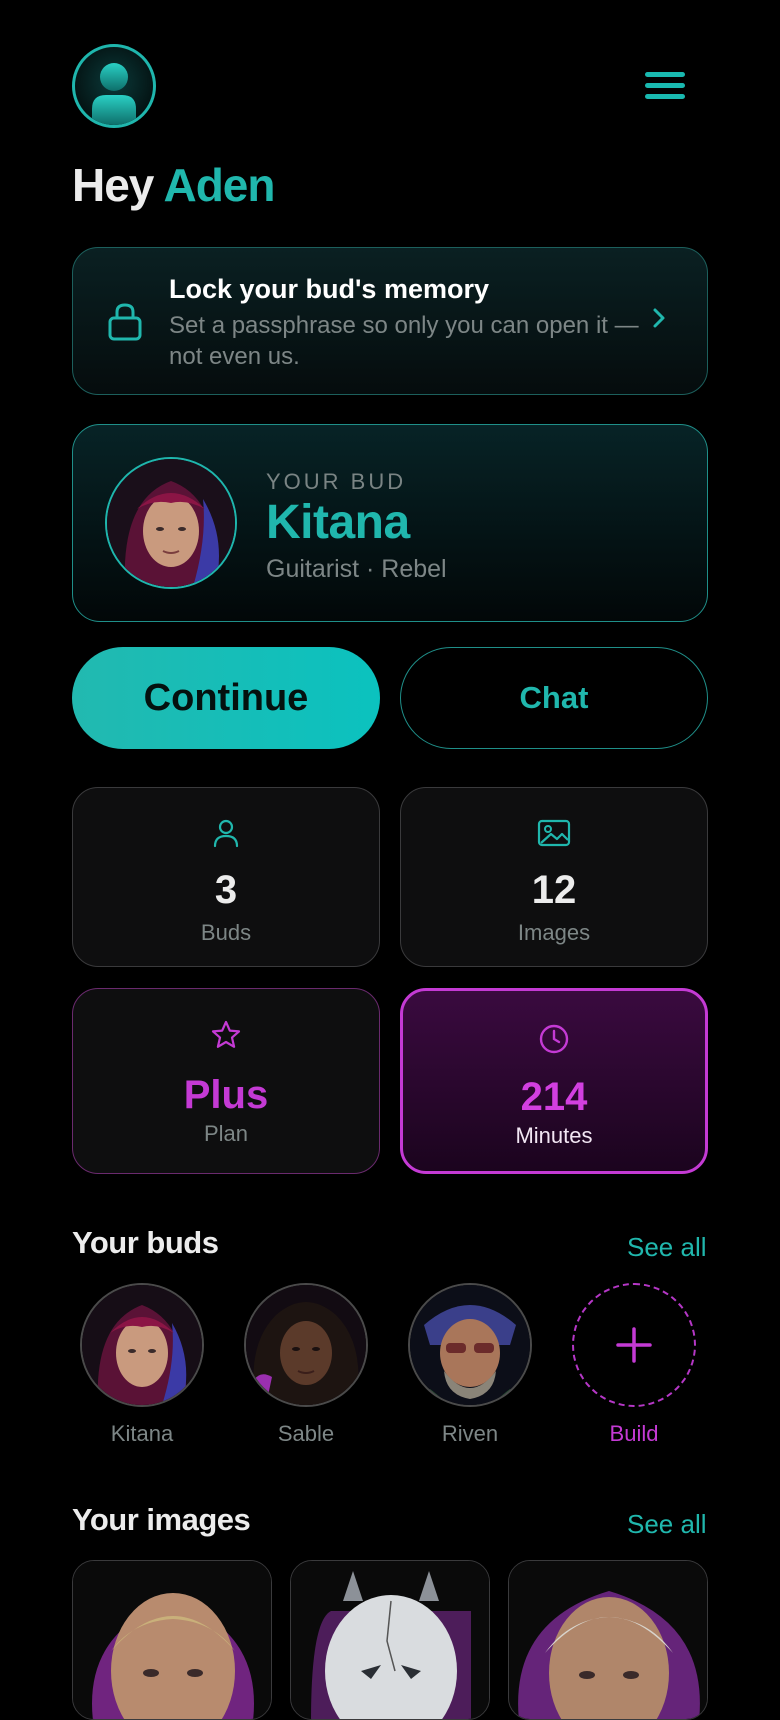  I want to click on bud-avatar-sable, so click(306, 1345).